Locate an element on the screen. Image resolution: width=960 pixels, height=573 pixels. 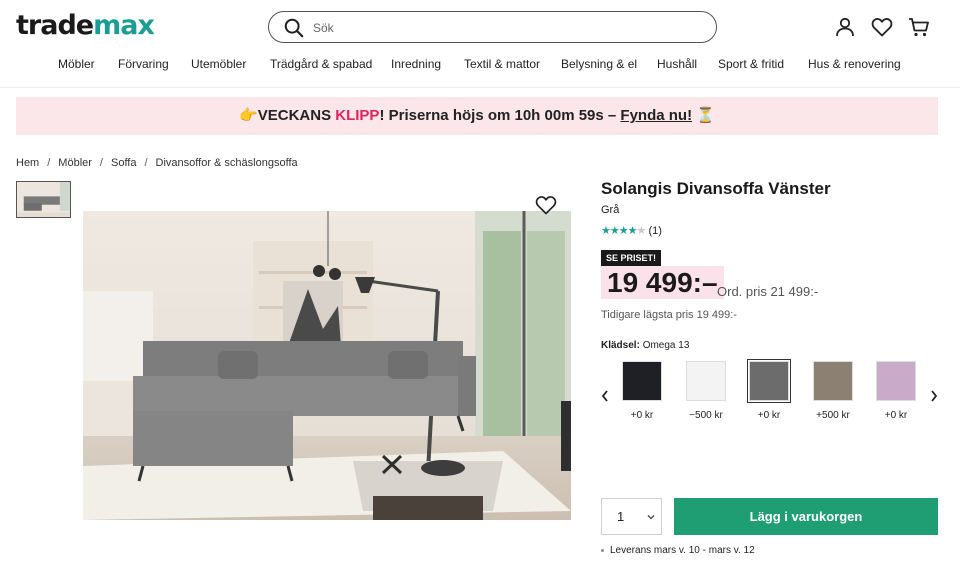
swatch-price: +500 kr is located at coordinates (833, 415).